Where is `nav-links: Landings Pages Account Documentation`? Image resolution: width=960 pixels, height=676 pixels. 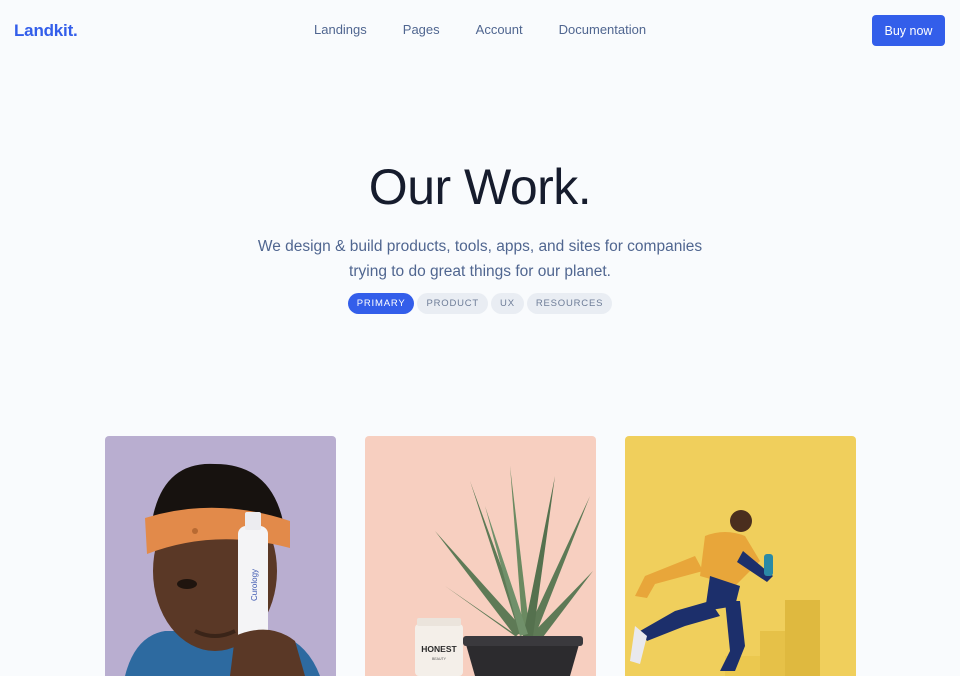 nav-links: Landings Pages Account Documentation is located at coordinates (480, 29).